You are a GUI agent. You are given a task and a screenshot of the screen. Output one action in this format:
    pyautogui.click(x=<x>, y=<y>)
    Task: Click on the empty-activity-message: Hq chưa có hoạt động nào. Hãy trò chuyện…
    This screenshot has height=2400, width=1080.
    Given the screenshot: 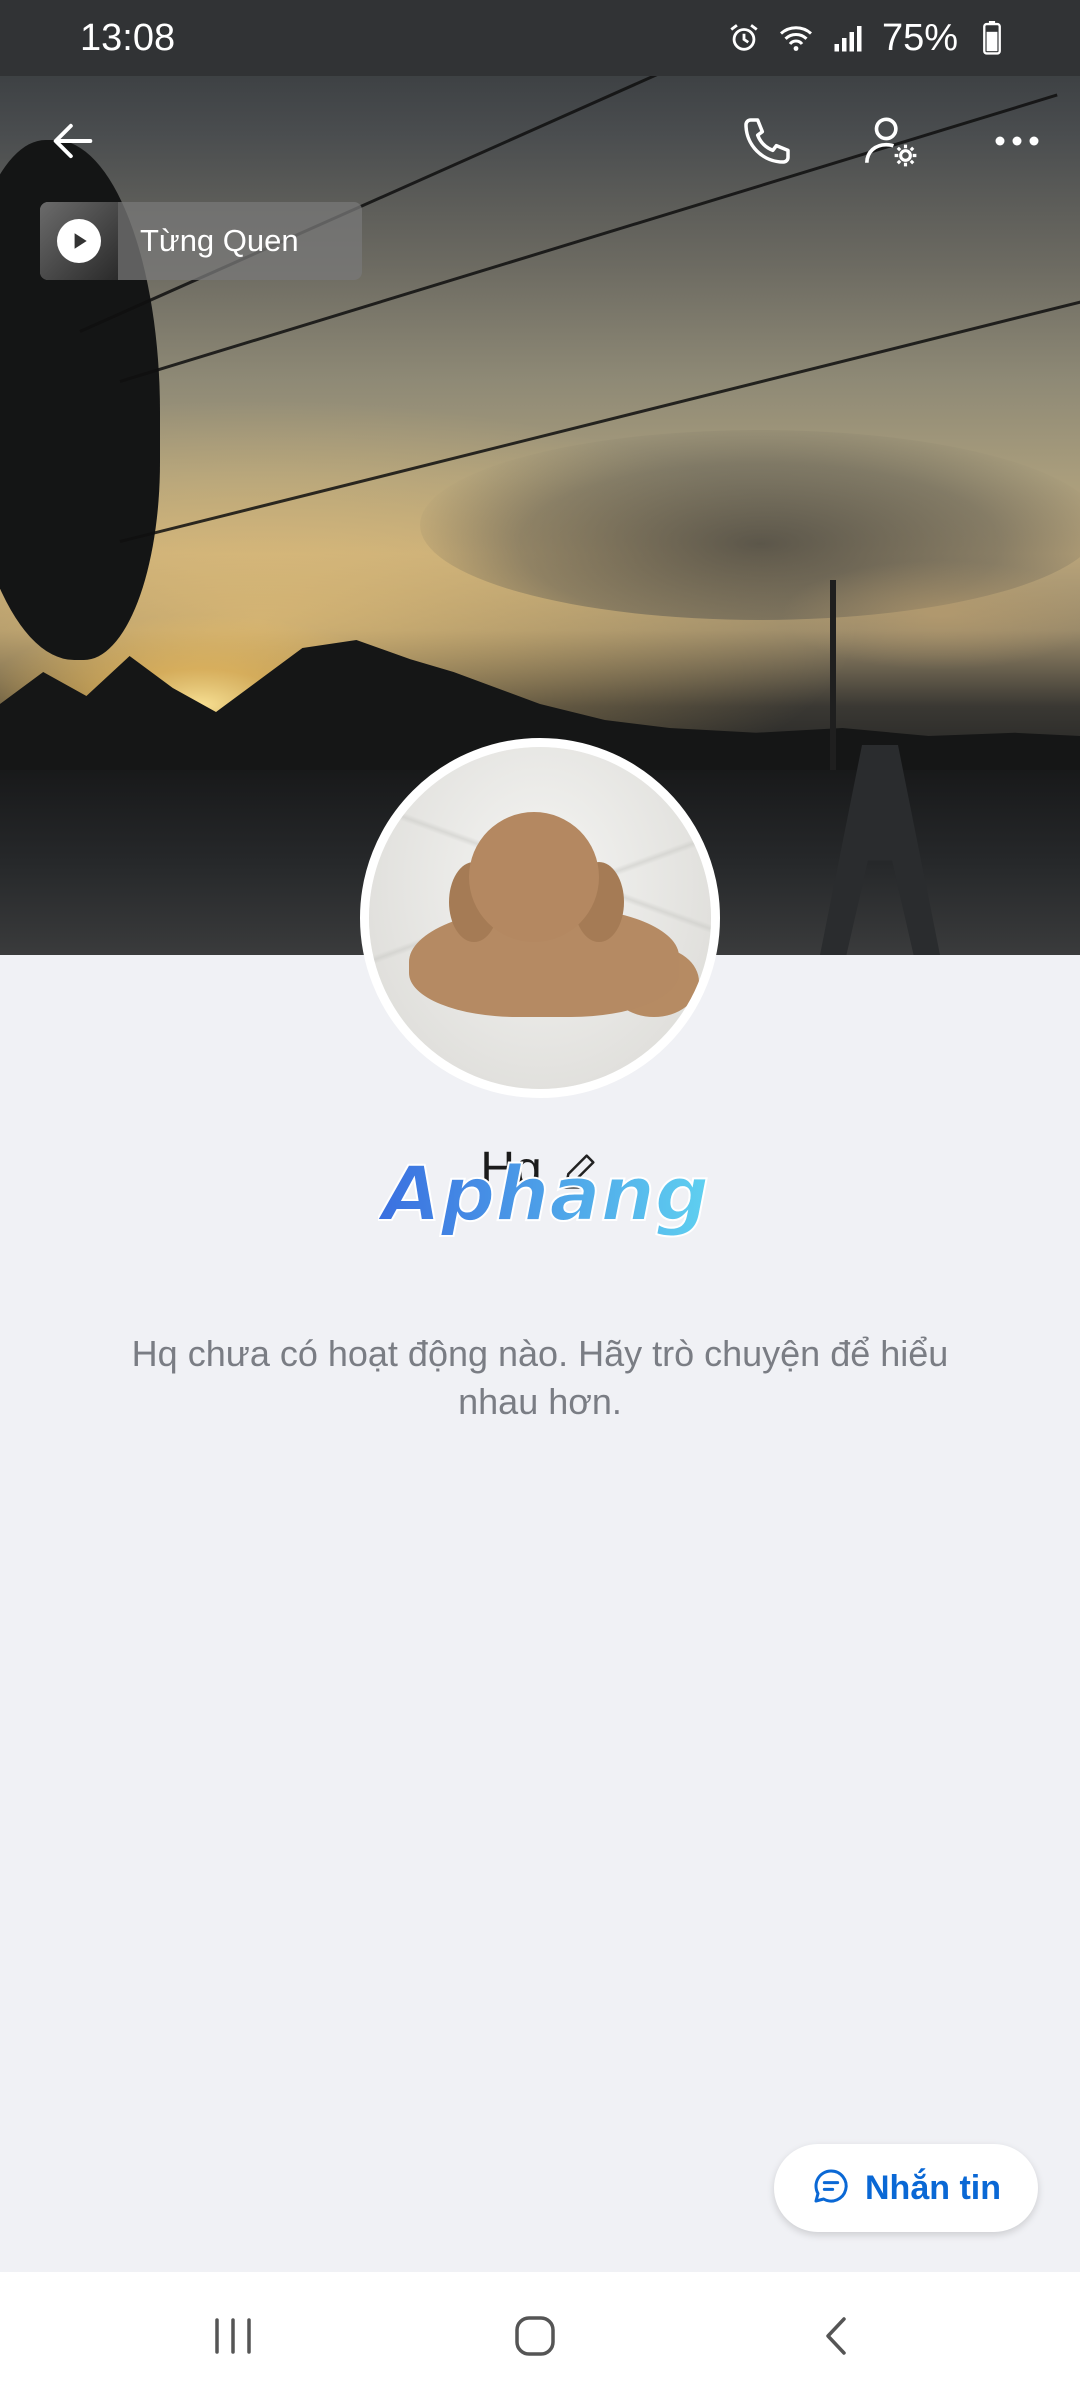 What is the action you would take?
    pyautogui.click(x=540, y=1377)
    